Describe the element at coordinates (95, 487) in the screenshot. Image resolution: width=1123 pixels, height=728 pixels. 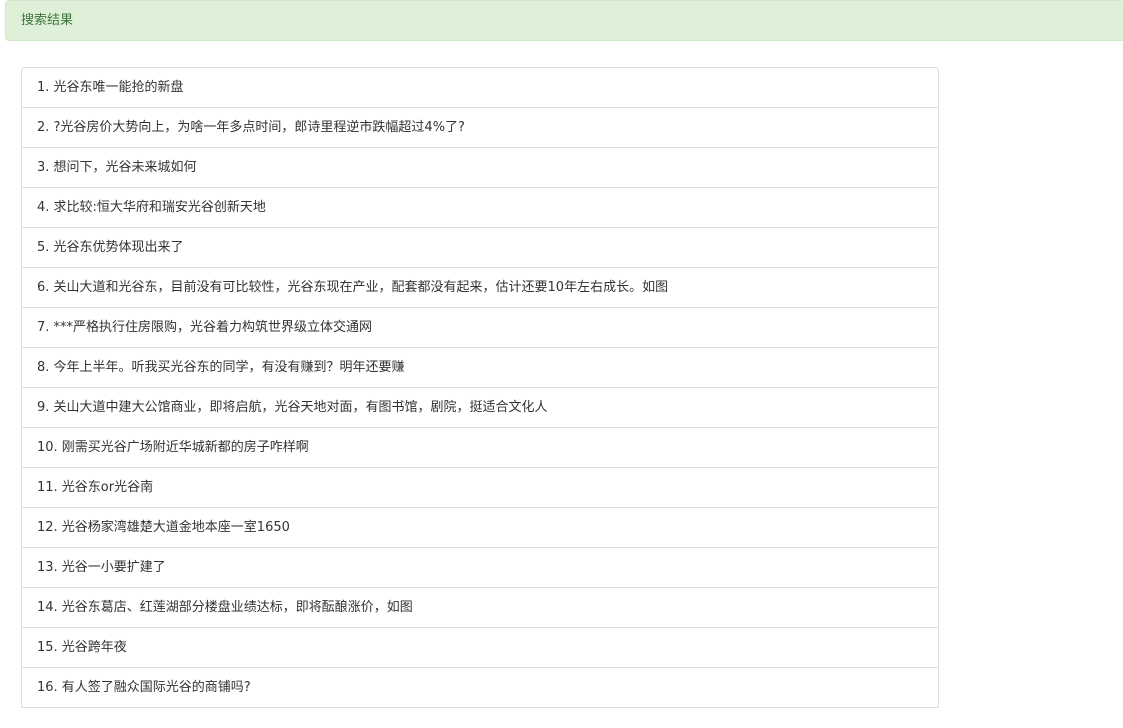
I see `result-link: 11. 光谷东or光谷南` at that location.